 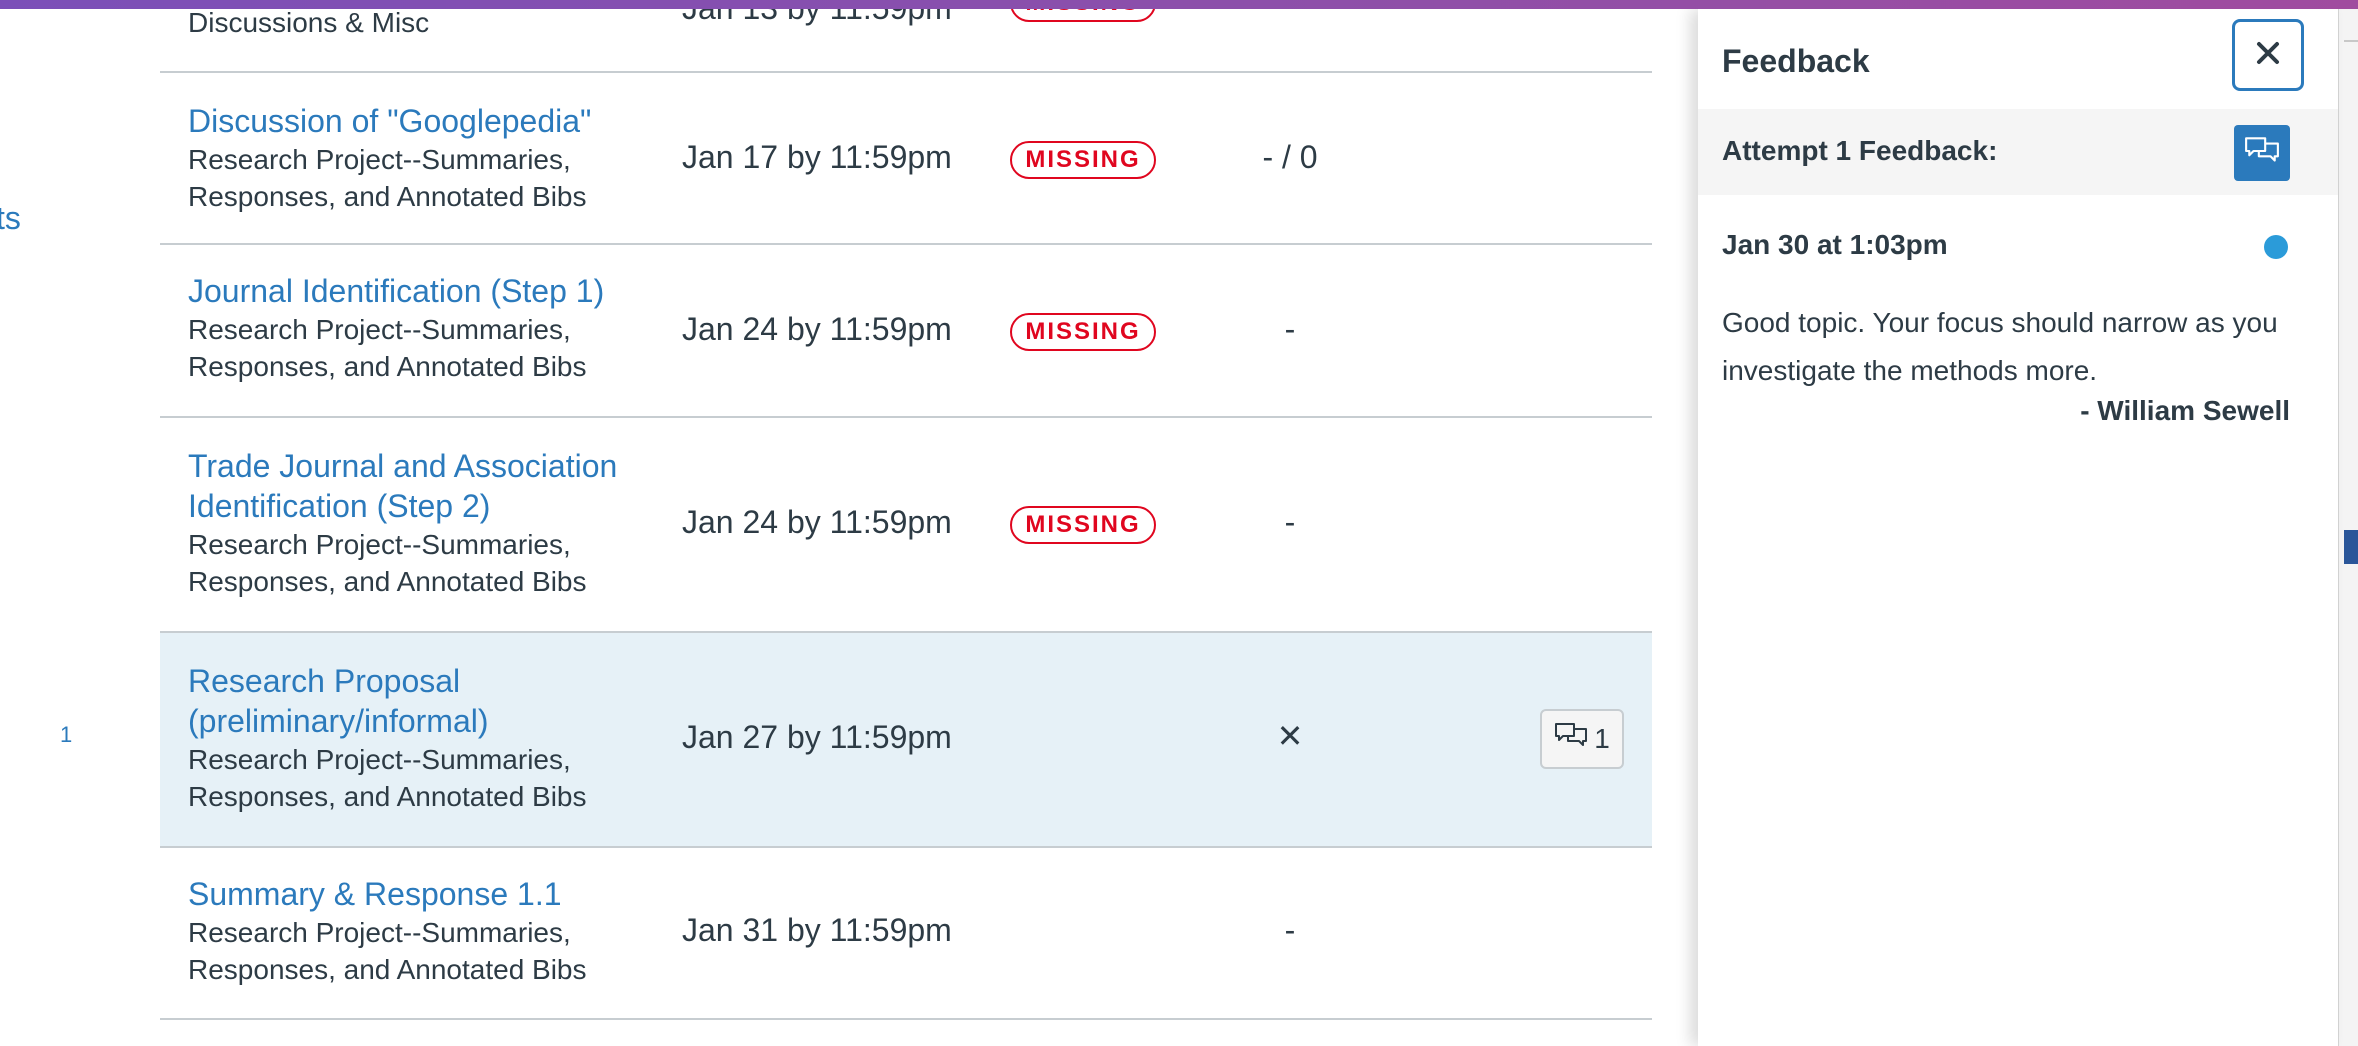 I want to click on left-nav-unread-count: 1, so click(x=66, y=734).